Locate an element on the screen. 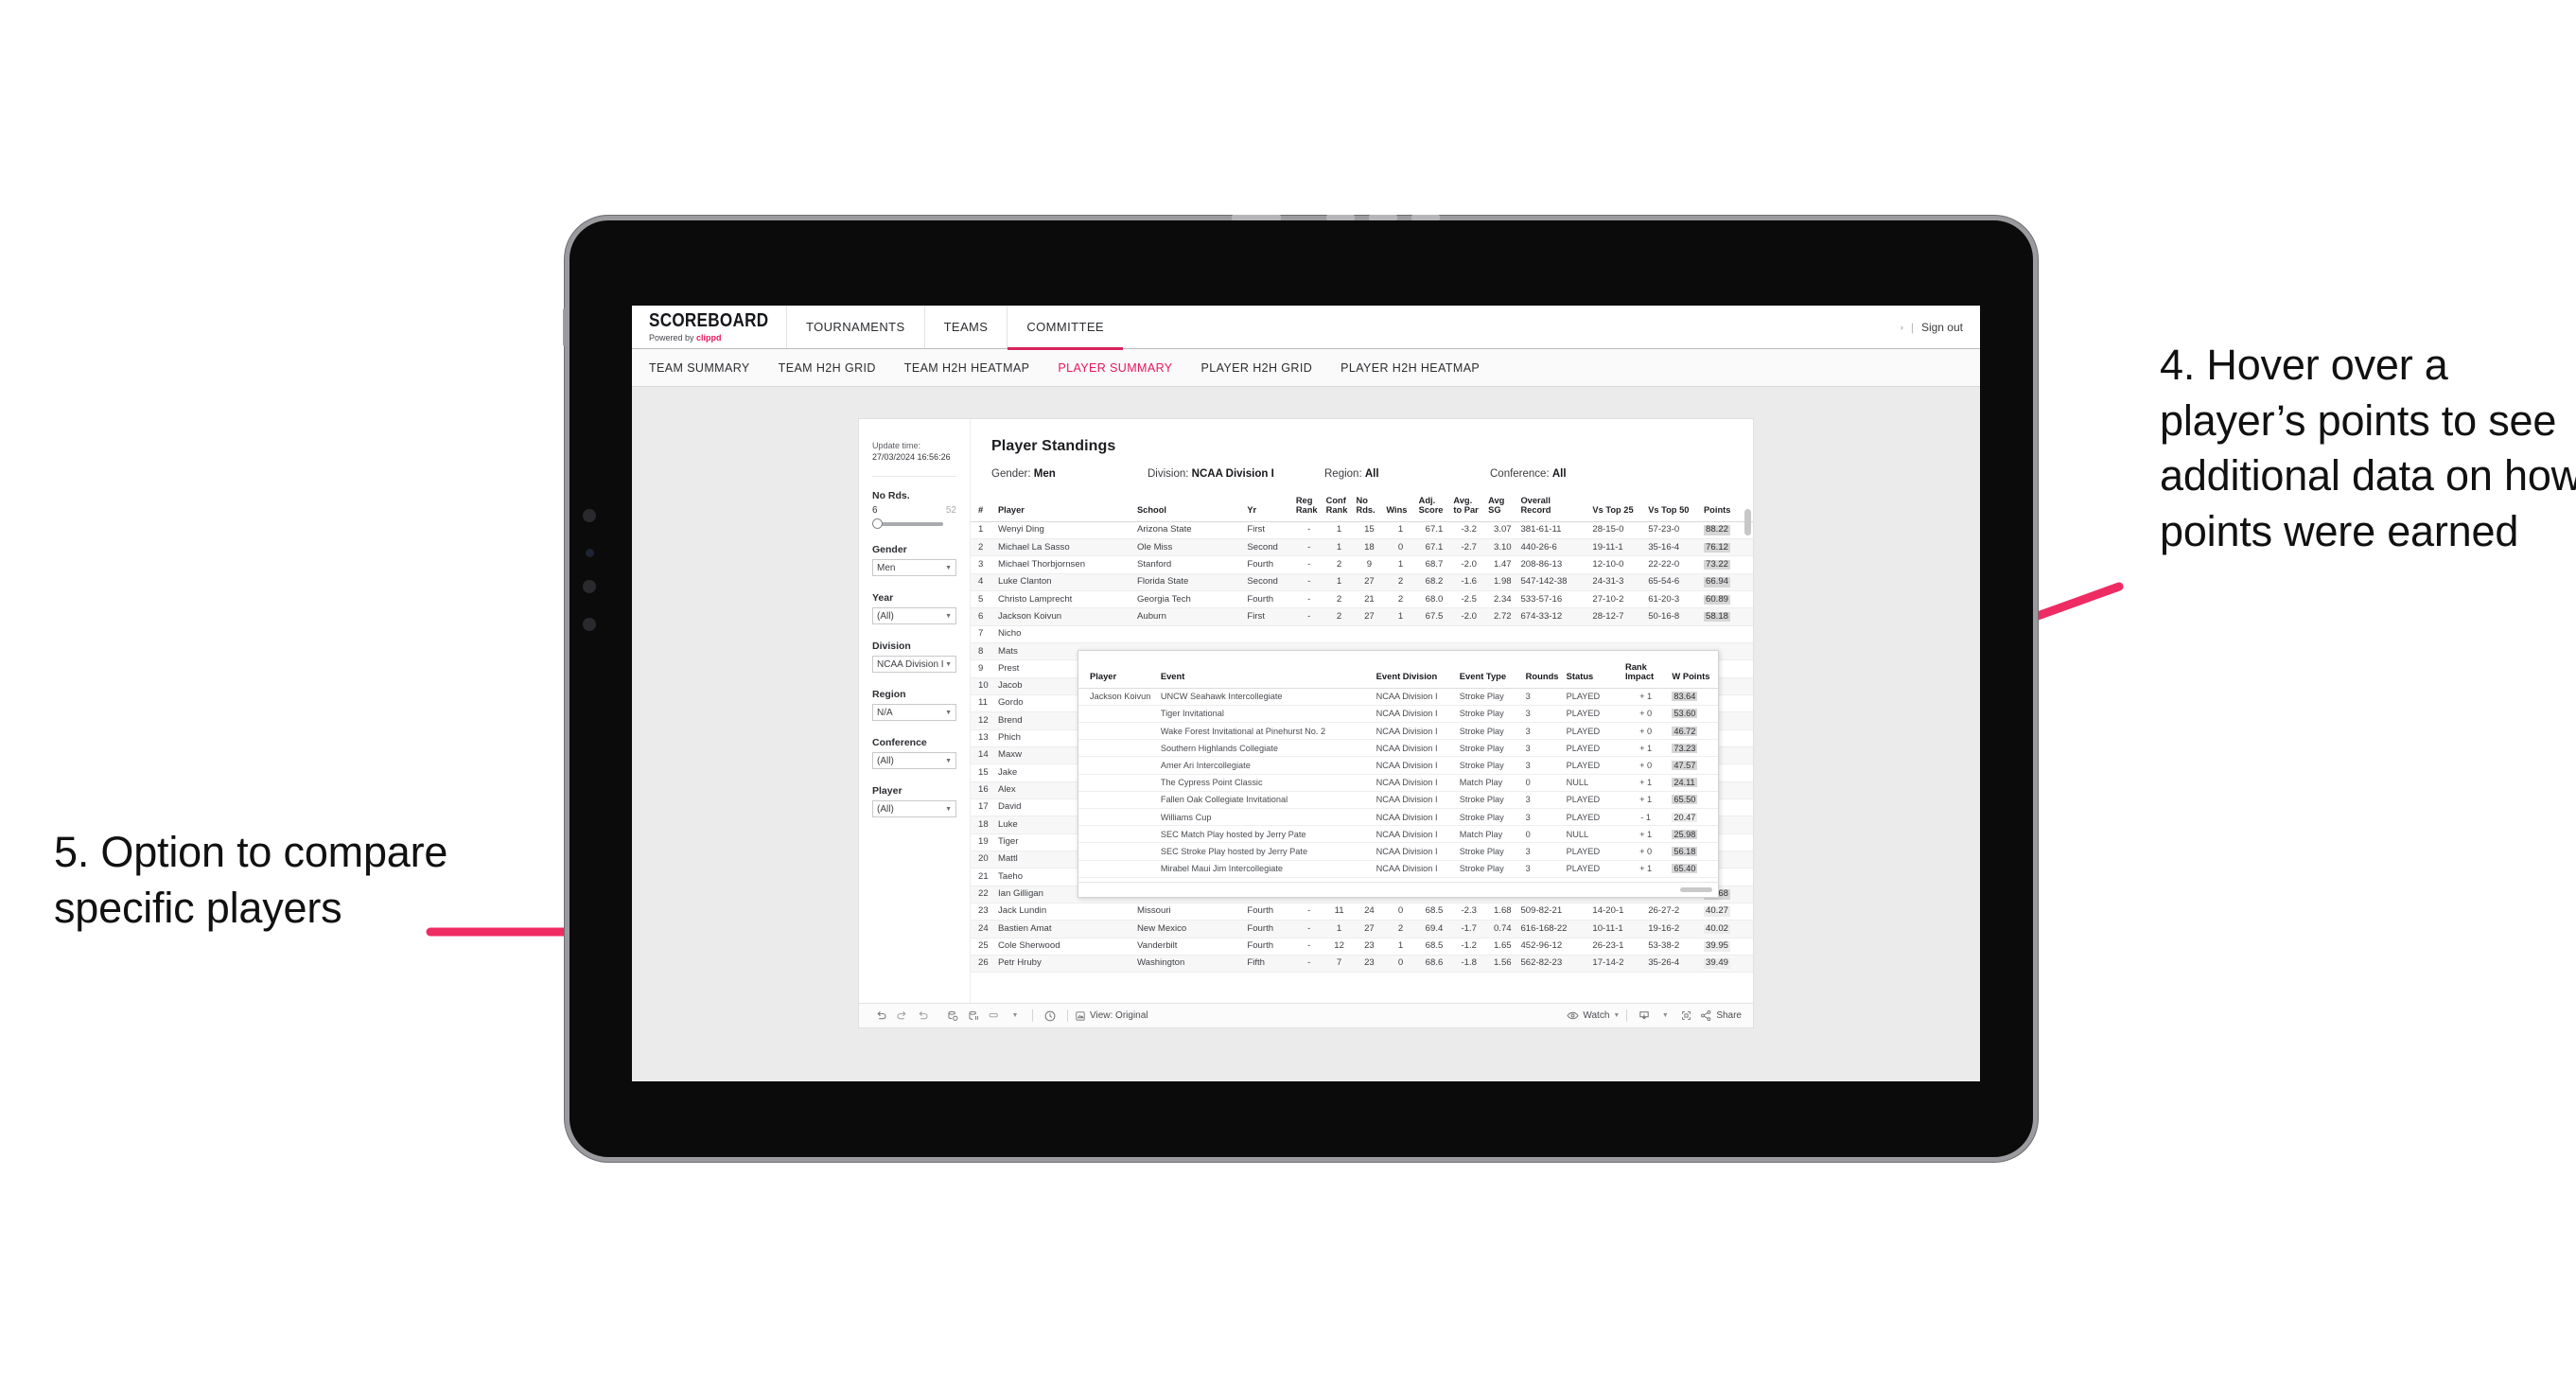  cell-pts: 76.12 is located at coordinates (1727, 547).